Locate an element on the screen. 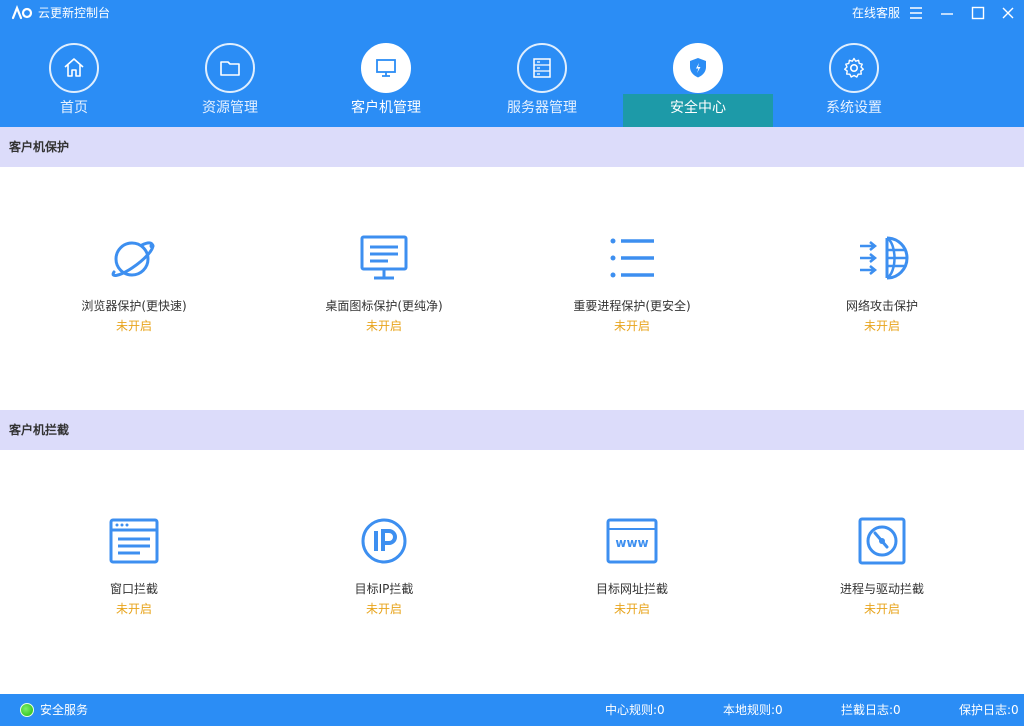 This screenshot has width=1024, height=726. close-icon is located at coordinates (1008, 13).